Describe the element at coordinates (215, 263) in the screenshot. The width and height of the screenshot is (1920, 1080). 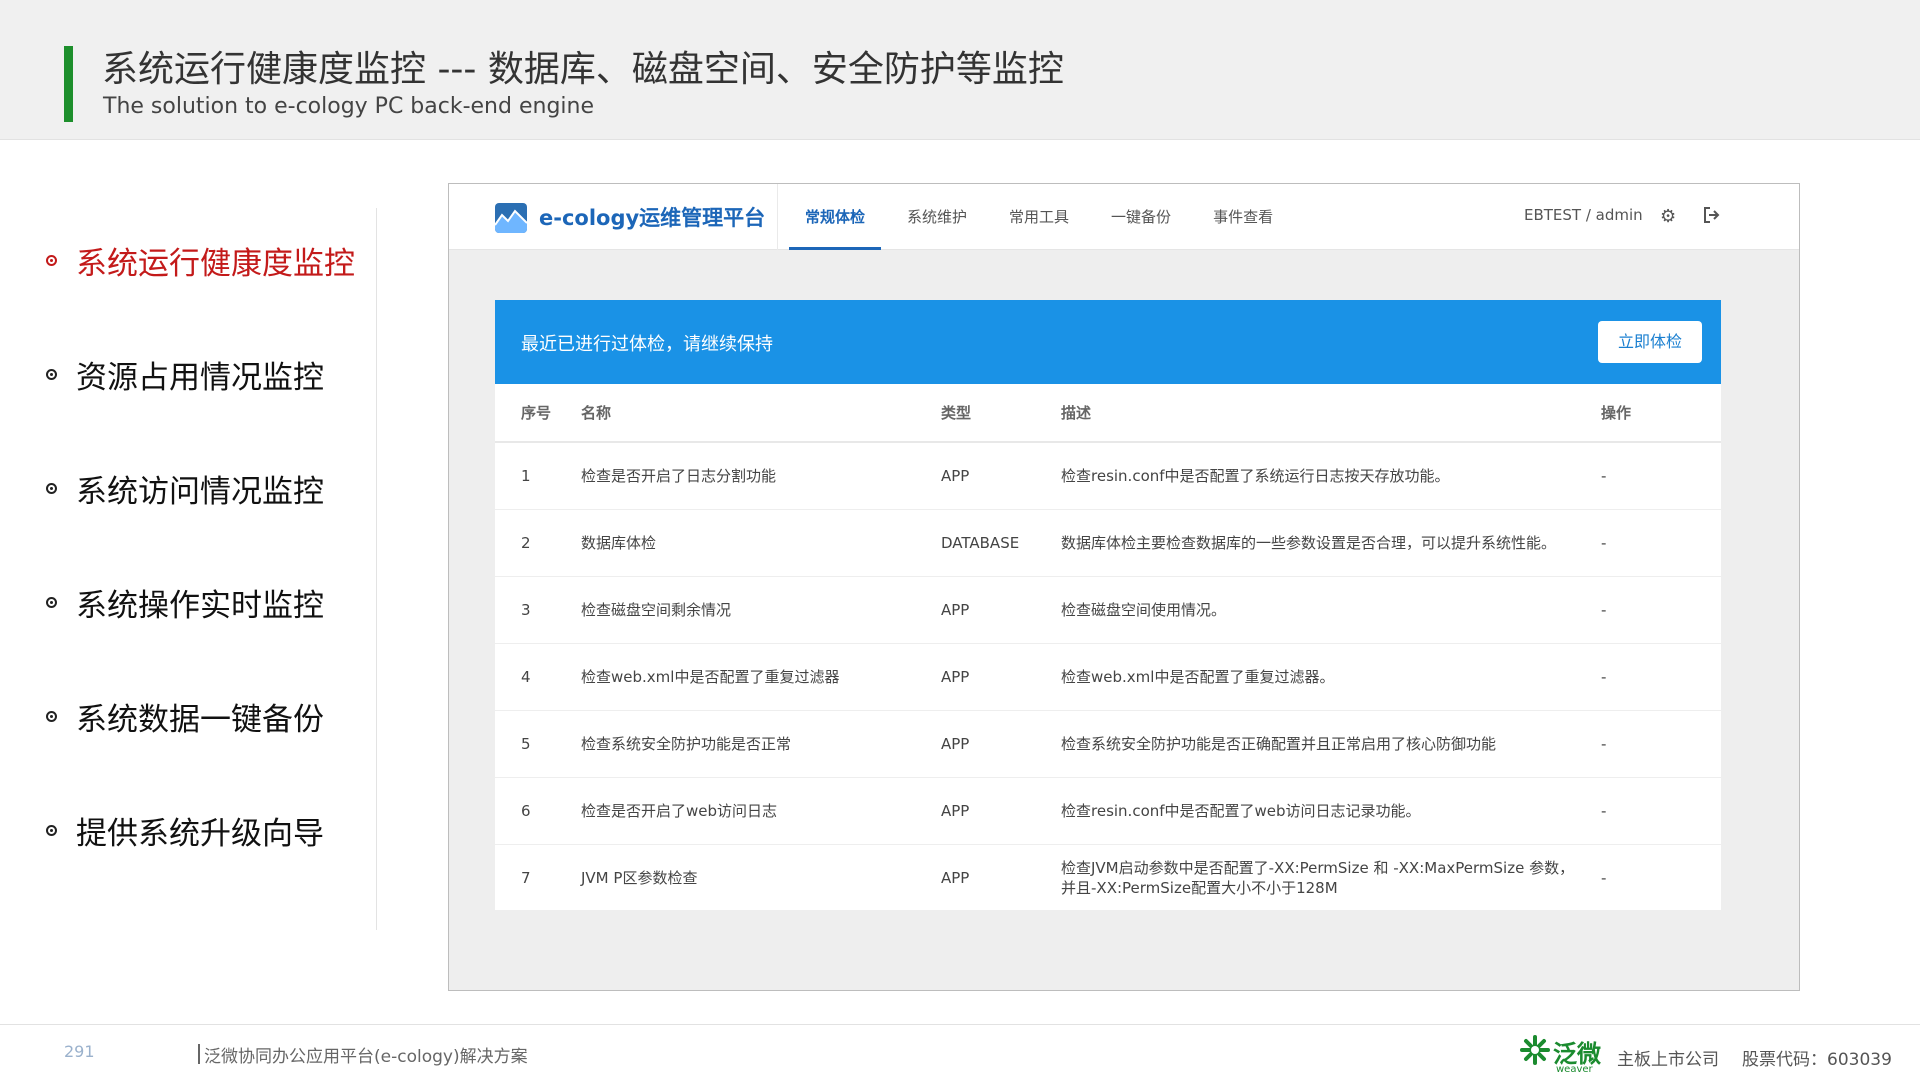
I see `feature-label: 系统运行健康度监控` at that location.